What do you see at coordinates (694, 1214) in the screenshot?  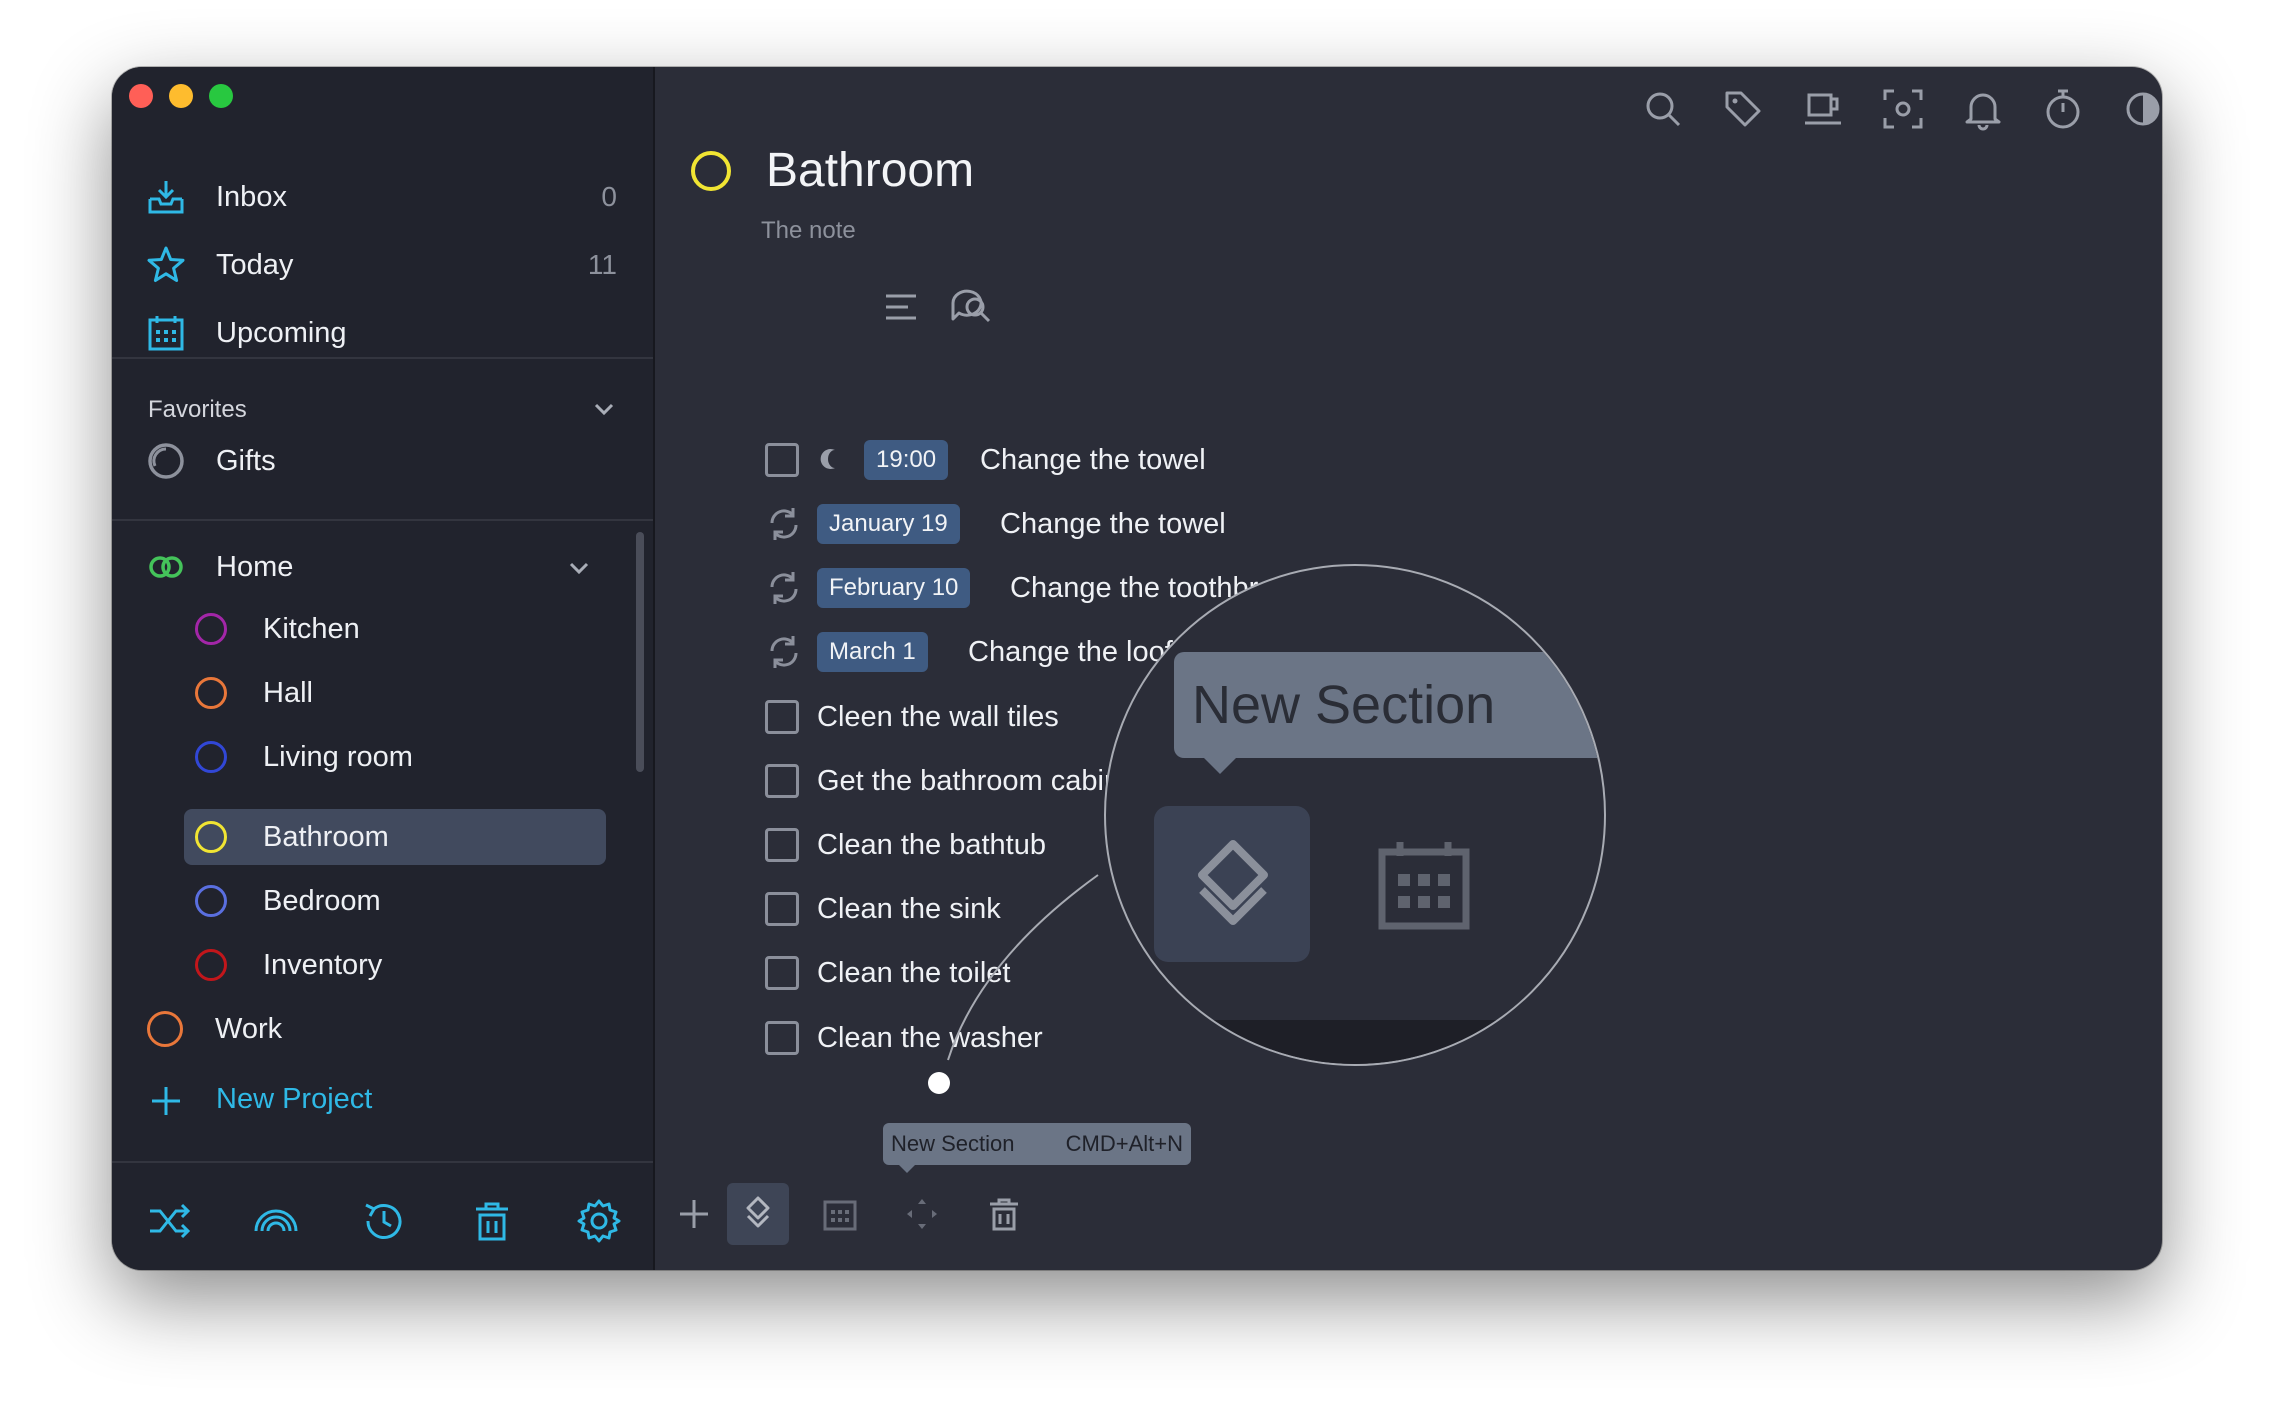 I see `add-task-button` at bounding box center [694, 1214].